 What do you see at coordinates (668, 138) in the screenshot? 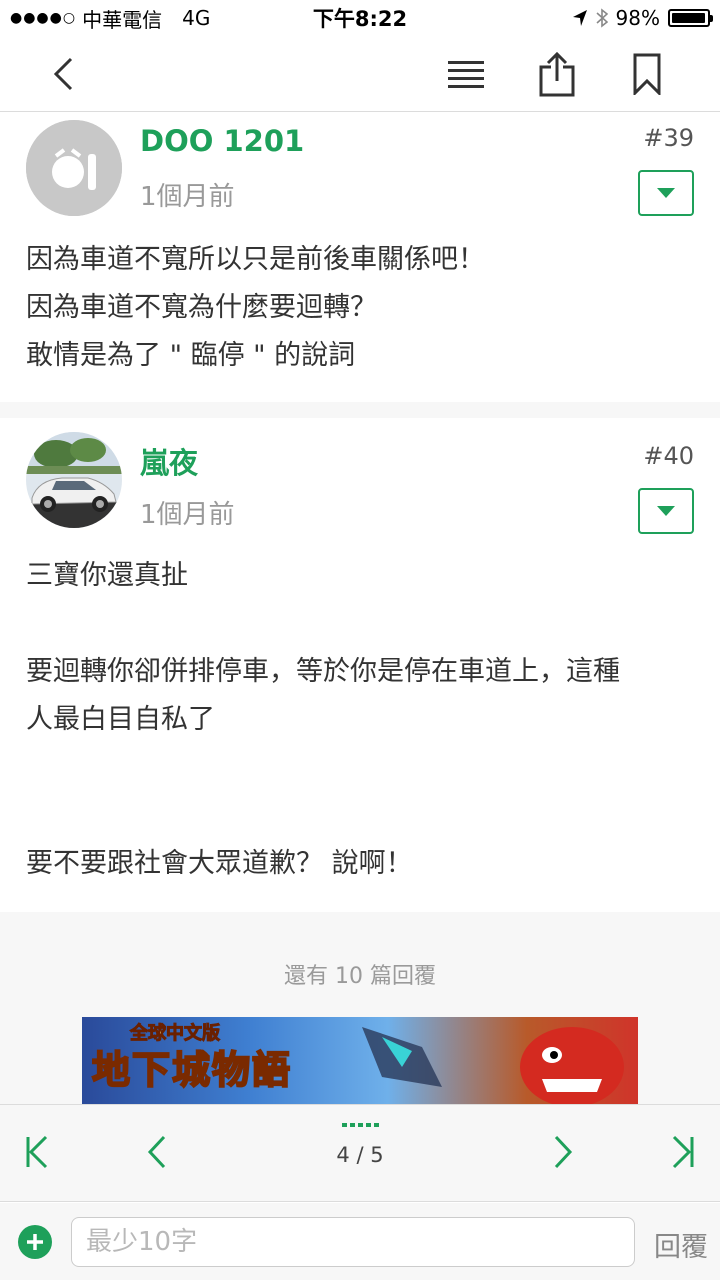
I see `post-floor-number: #39` at bounding box center [668, 138].